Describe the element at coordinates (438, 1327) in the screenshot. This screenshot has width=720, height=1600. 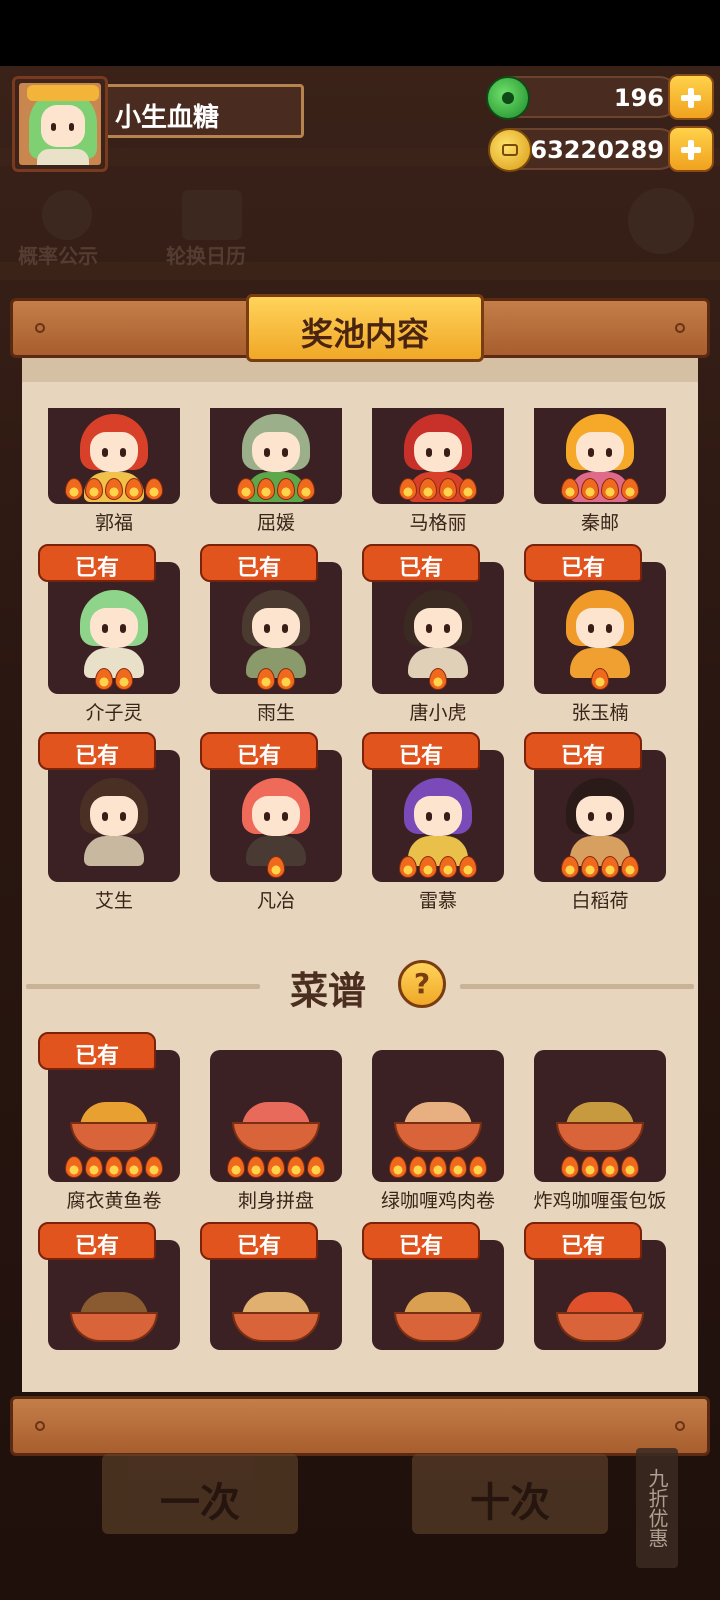
I see `dish-plate` at that location.